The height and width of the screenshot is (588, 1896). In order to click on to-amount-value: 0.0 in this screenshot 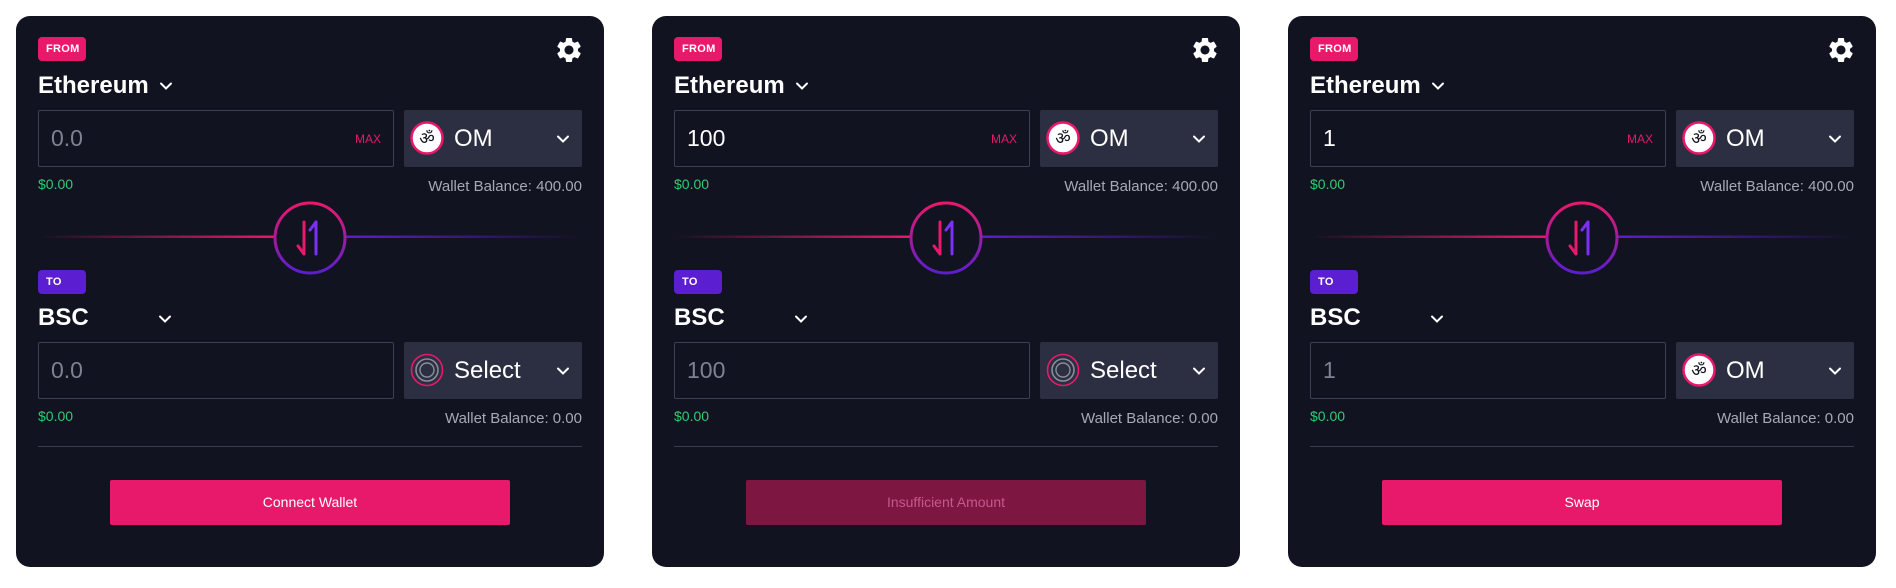, I will do `click(67, 370)`.